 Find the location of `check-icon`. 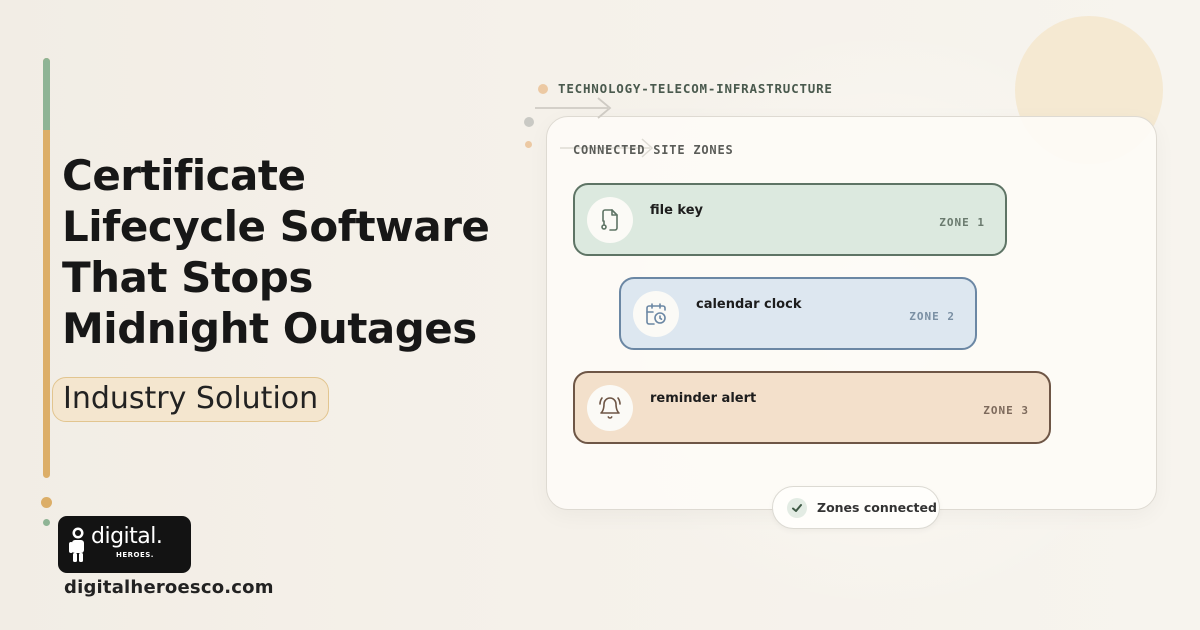

check-icon is located at coordinates (797, 508).